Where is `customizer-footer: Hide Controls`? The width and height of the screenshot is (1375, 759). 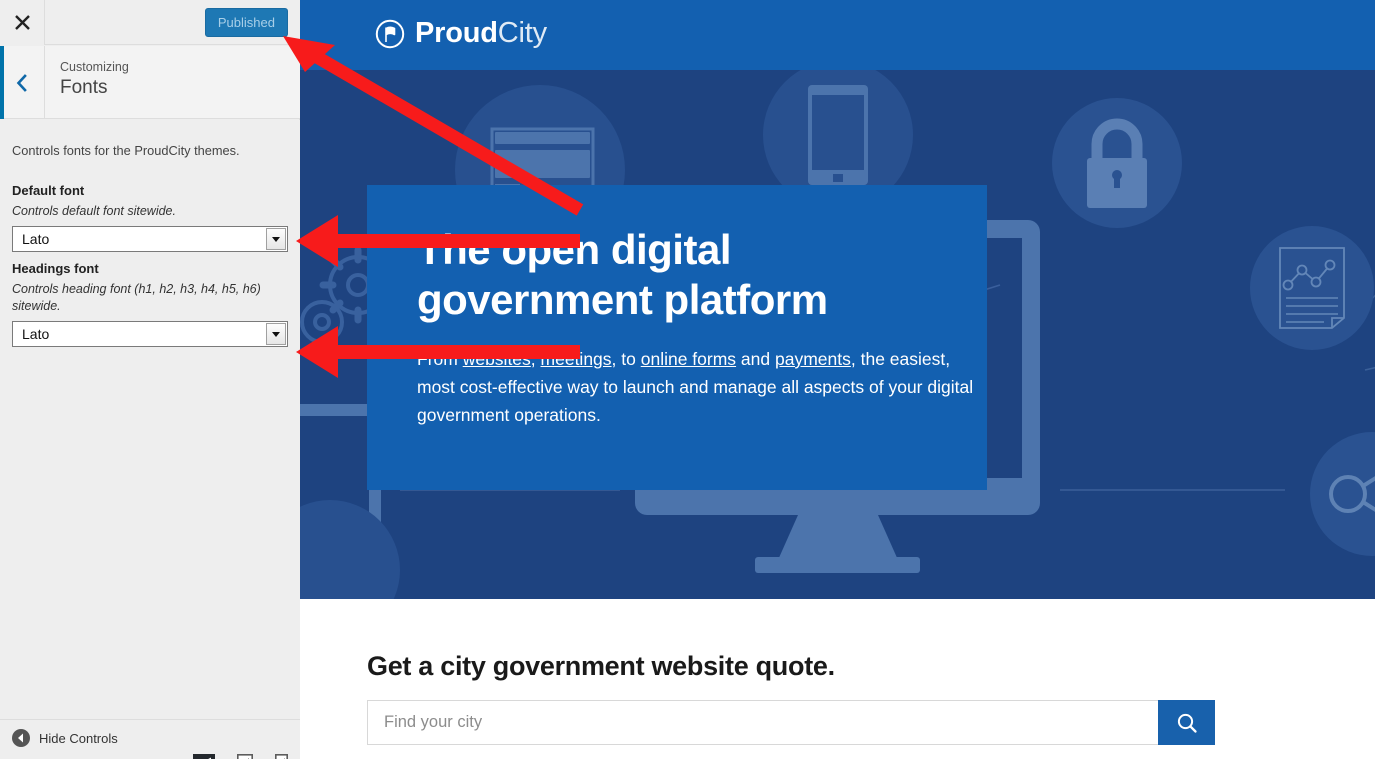 customizer-footer: Hide Controls is located at coordinates (150, 739).